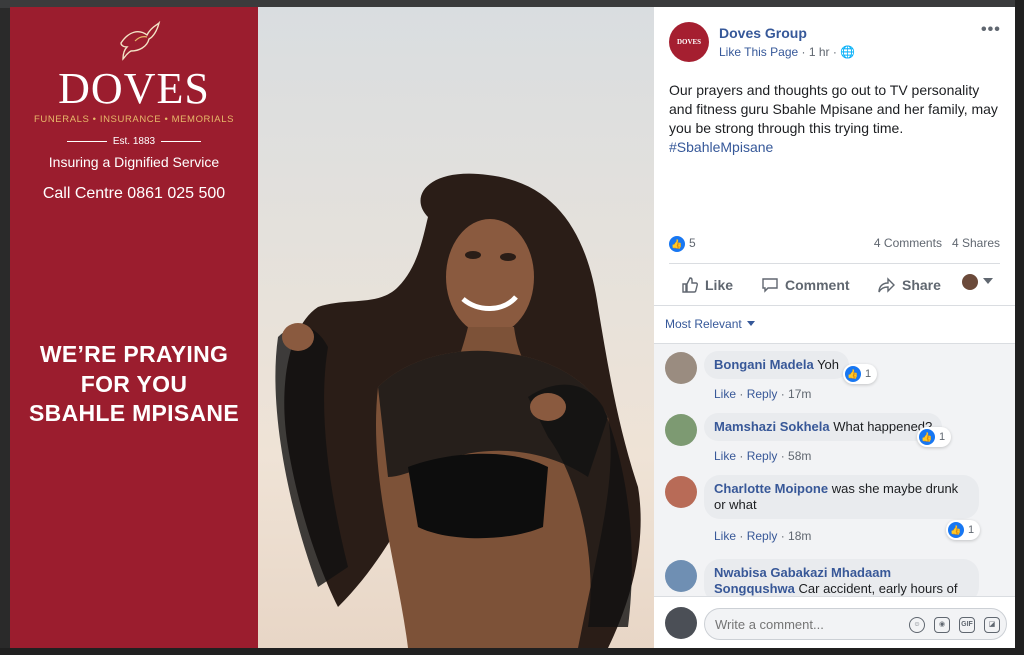 This screenshot has width=1024, height=655. What do you see at coordinates (942, 625) in the screenshot?
I see `camera-icon: ◉` at bounding box center [942, 625].